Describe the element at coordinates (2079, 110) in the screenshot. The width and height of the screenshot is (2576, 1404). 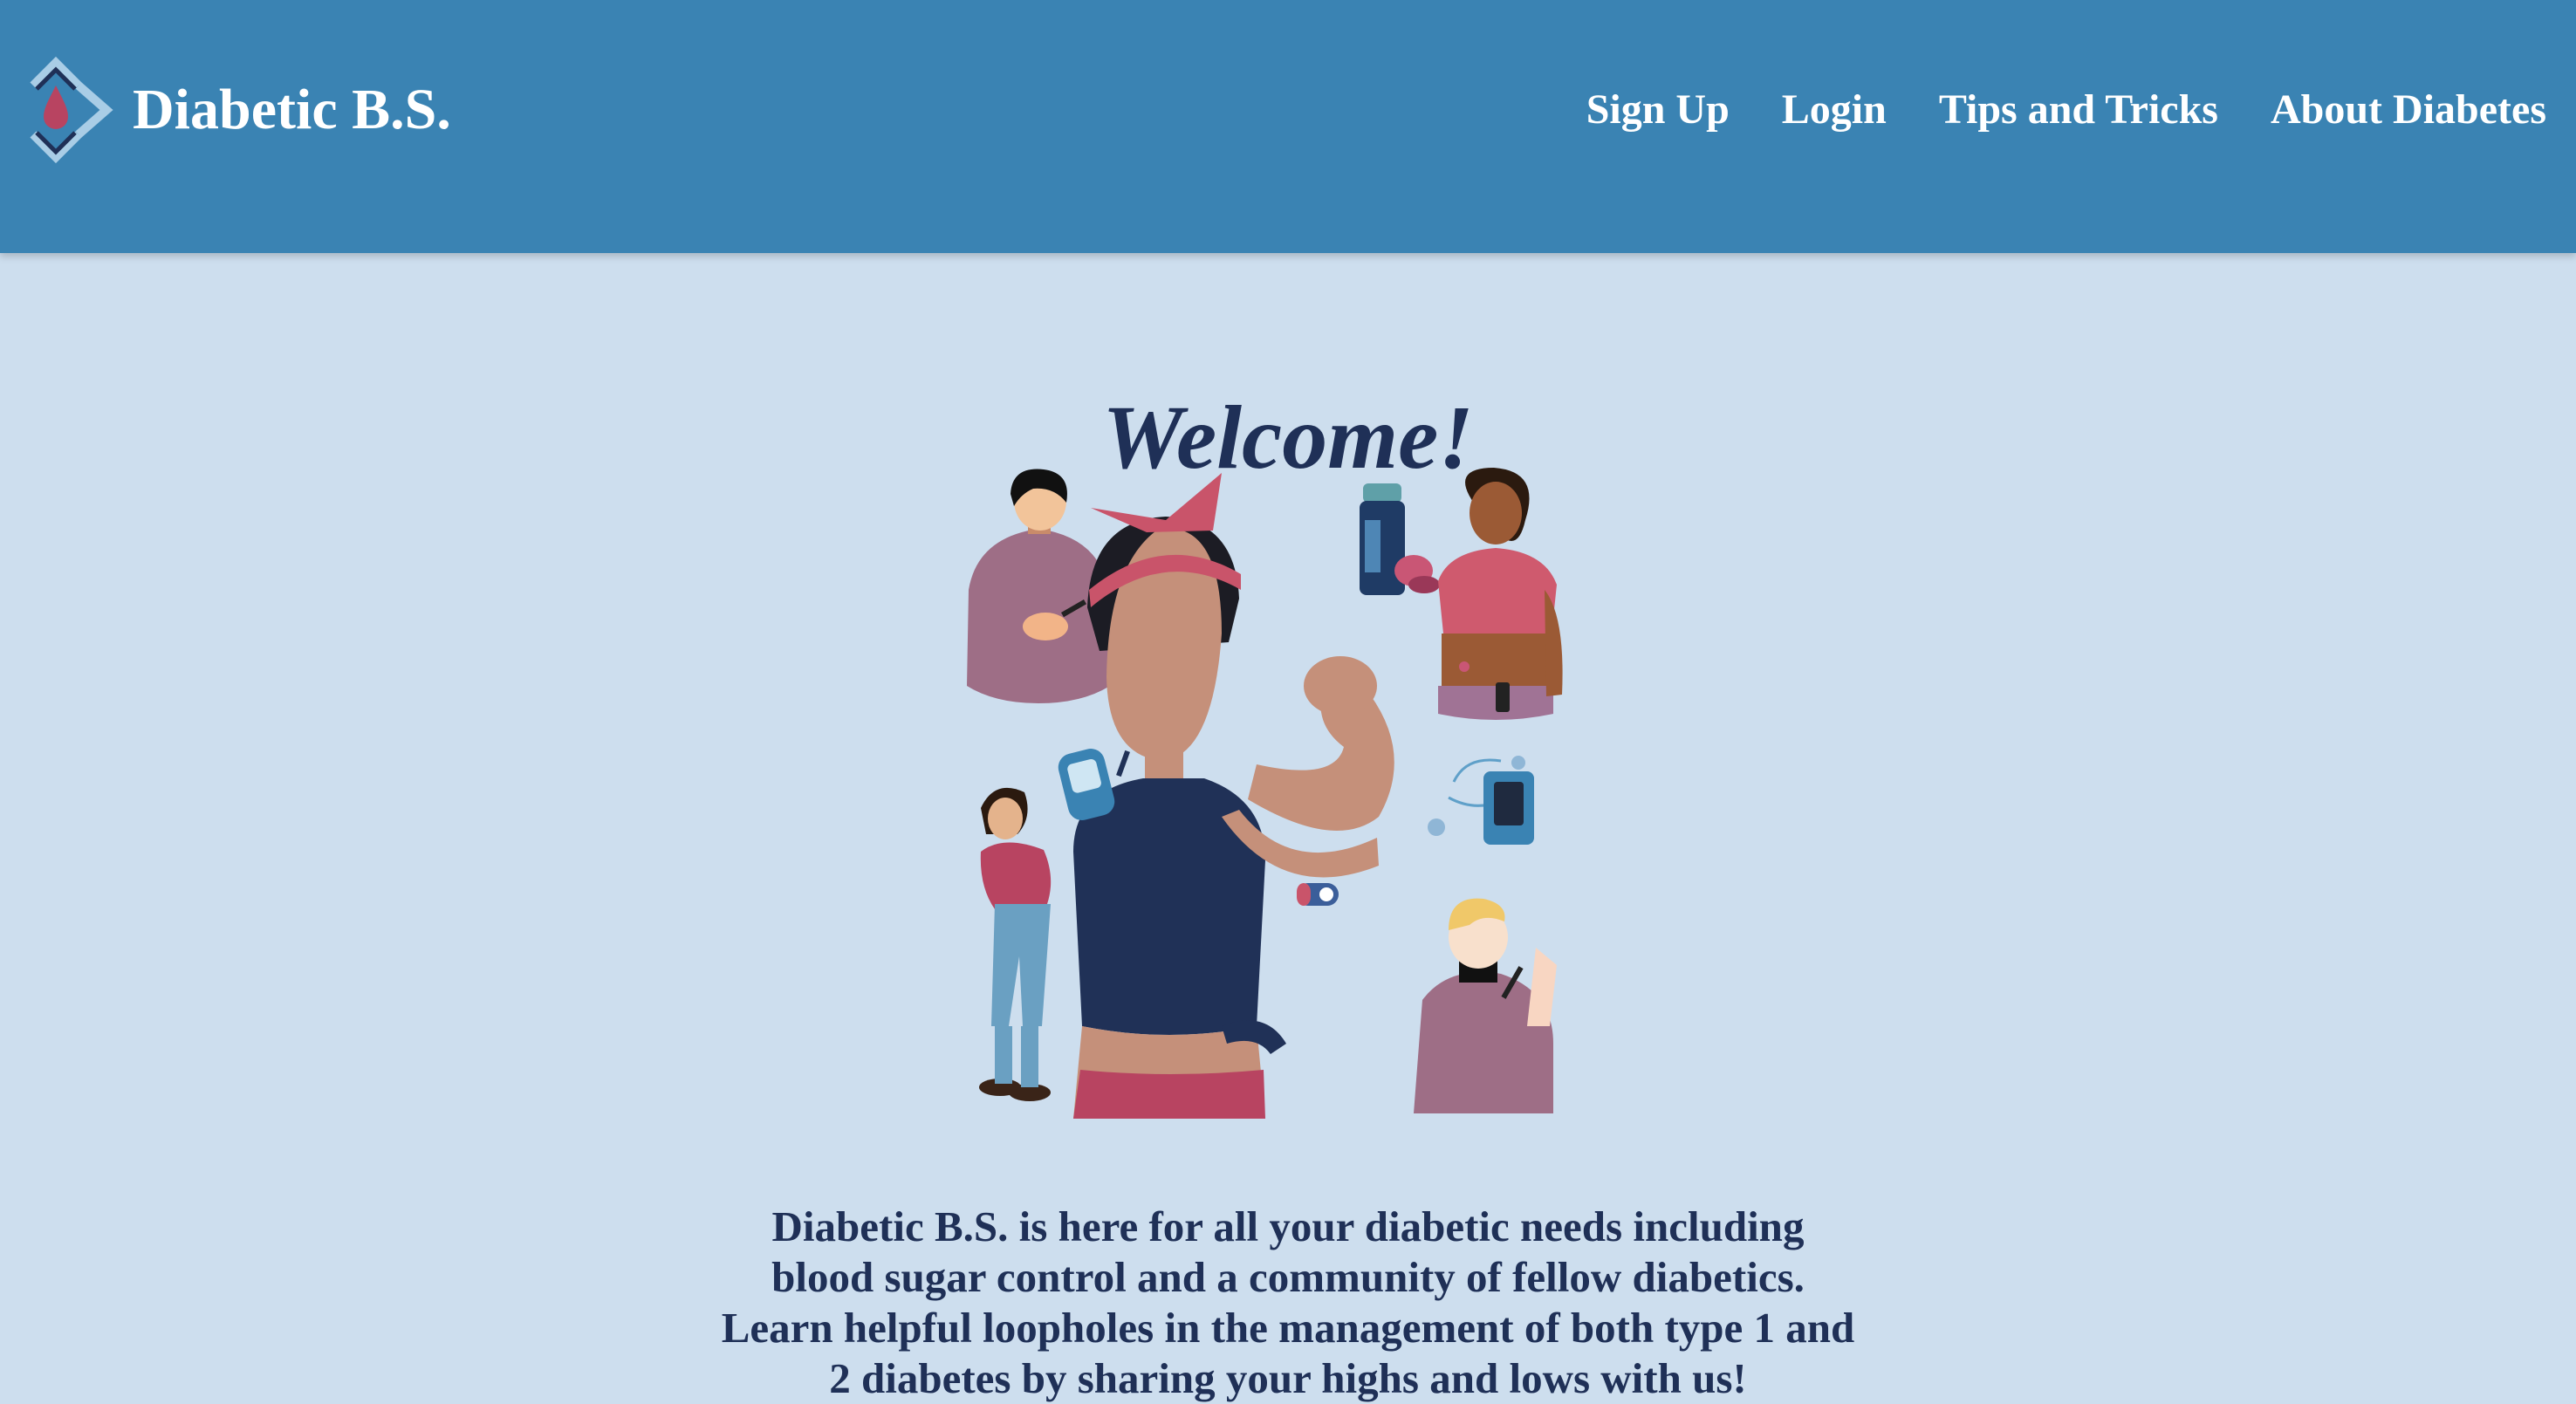
I see `nav-tips-and-tricks: Tips and Tricks` at that location.